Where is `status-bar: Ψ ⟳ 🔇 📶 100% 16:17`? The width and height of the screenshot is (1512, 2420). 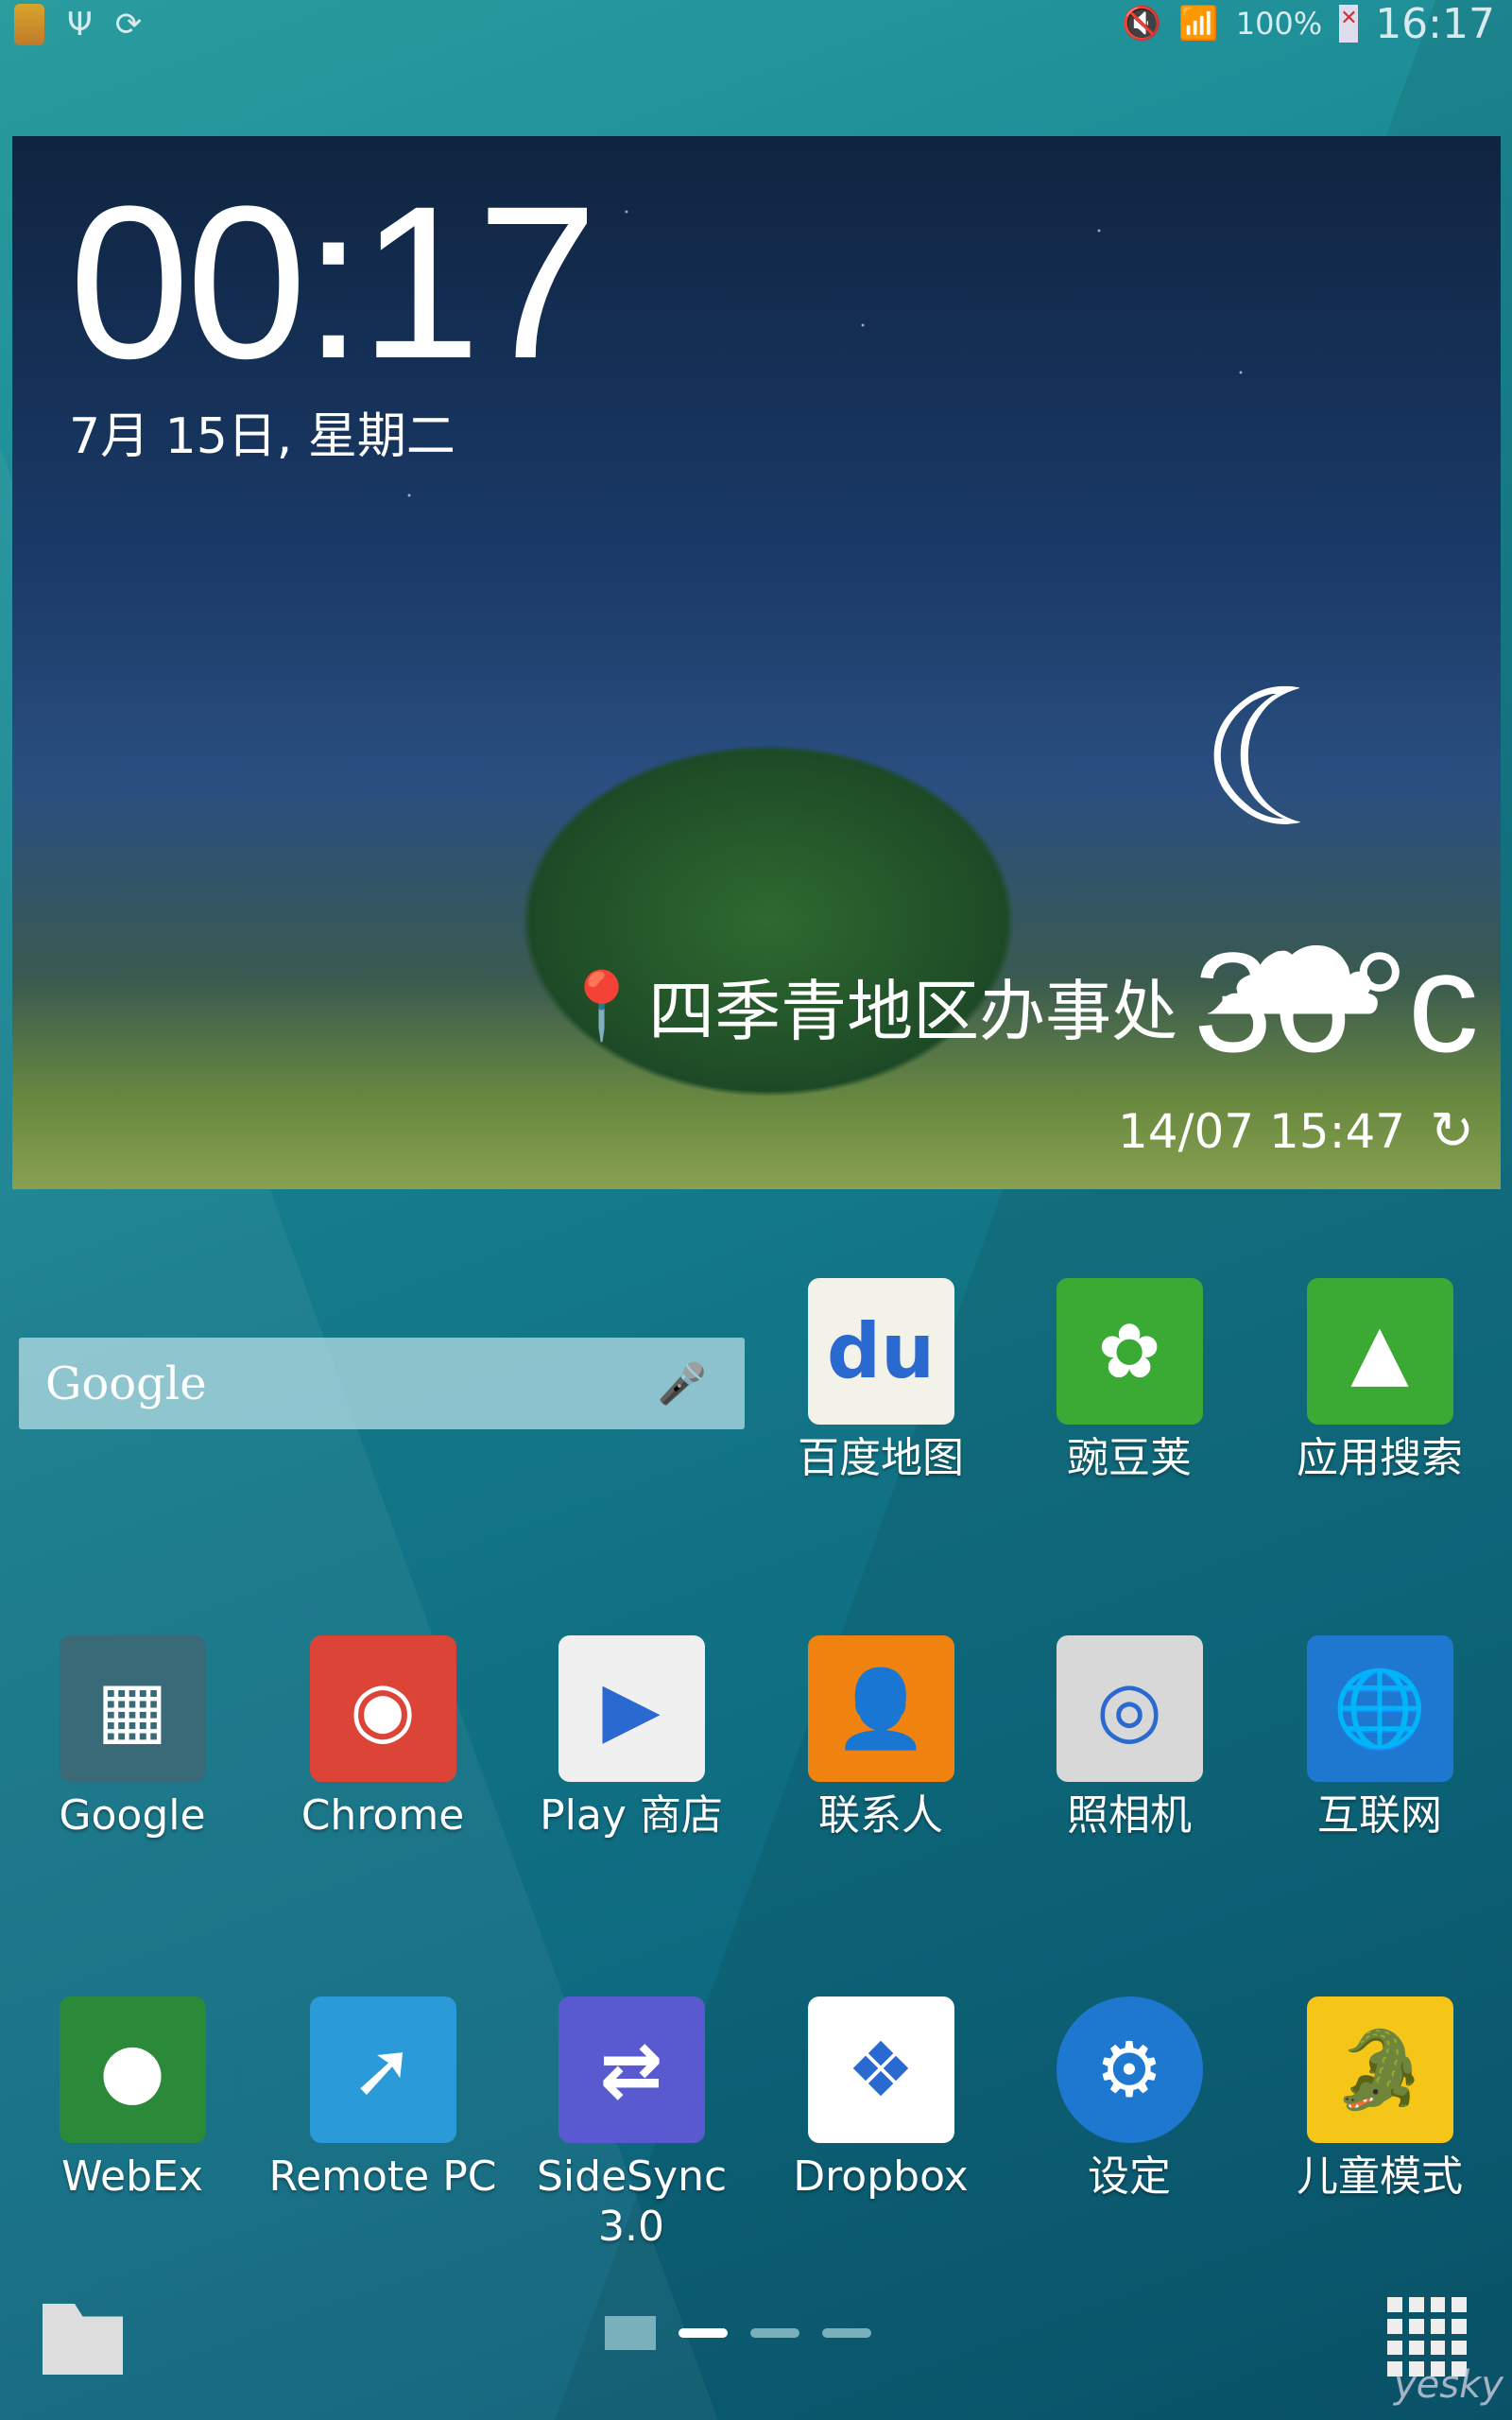 status-bar: Ψ ⟳ 🔇 📶 100% 16:17 is located at coordinates (756, 26).